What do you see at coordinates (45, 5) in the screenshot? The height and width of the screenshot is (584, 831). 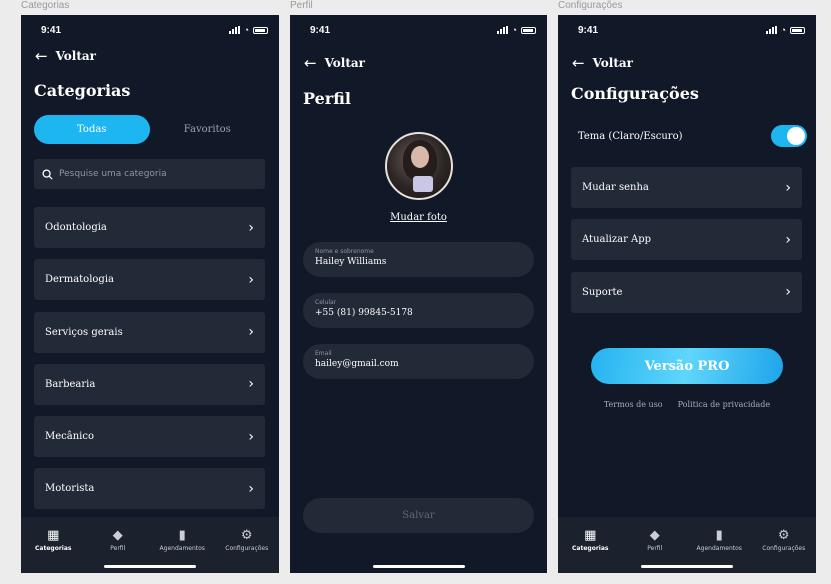 I see `frame-label-categorias: Categorias` at bounding box center [45, 5].